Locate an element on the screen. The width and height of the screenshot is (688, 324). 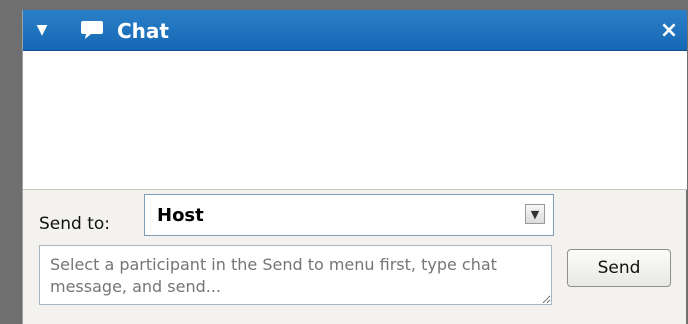
speech-bubble-icon is located at coordinates (92, 30).